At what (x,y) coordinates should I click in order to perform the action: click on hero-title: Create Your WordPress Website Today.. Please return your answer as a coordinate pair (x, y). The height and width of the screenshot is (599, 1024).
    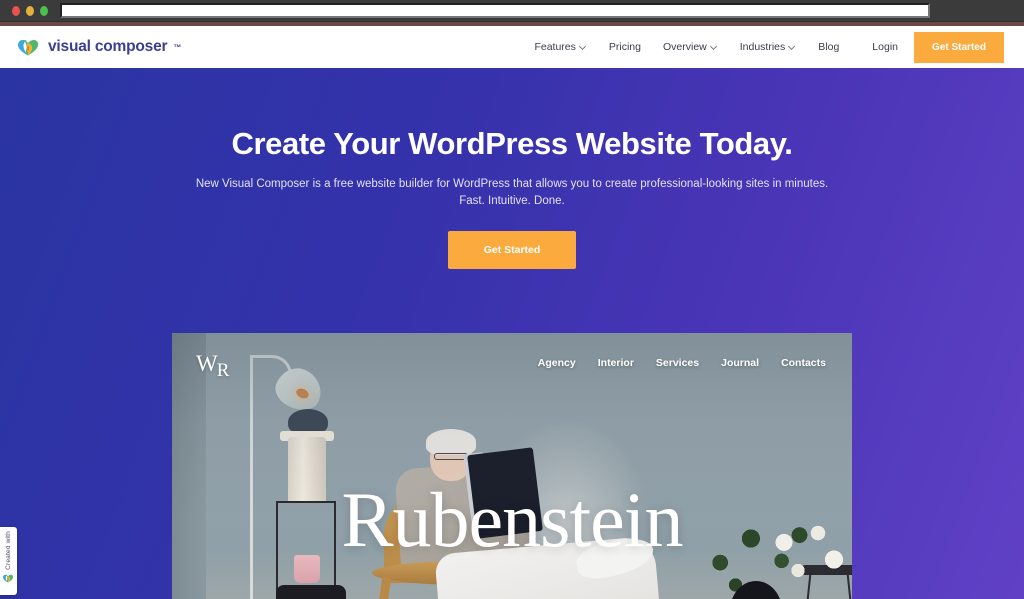
    Looking at the image, I should click on (512, 143).